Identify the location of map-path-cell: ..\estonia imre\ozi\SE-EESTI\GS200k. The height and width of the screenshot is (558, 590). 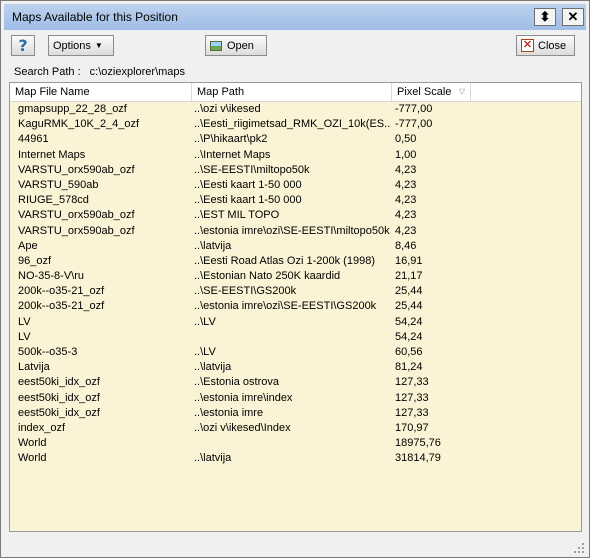
(285, 306).